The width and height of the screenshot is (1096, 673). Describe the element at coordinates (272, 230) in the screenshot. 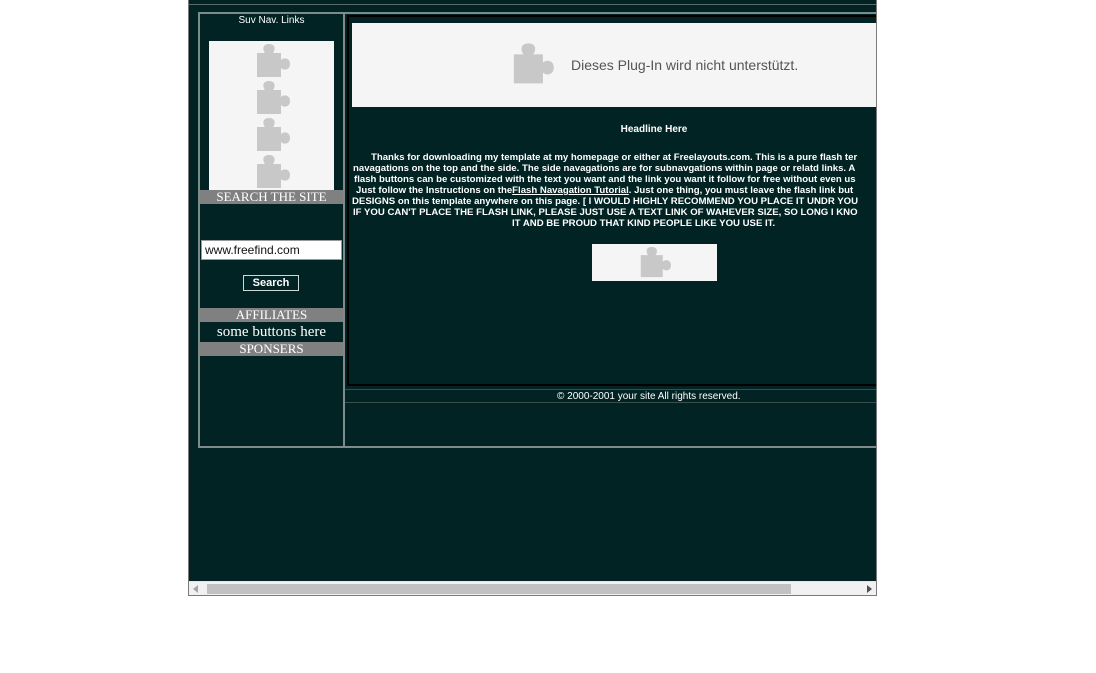

I see `sidebar: Suv Nav. Links SEARCH THE SITE Search AF` at that location.